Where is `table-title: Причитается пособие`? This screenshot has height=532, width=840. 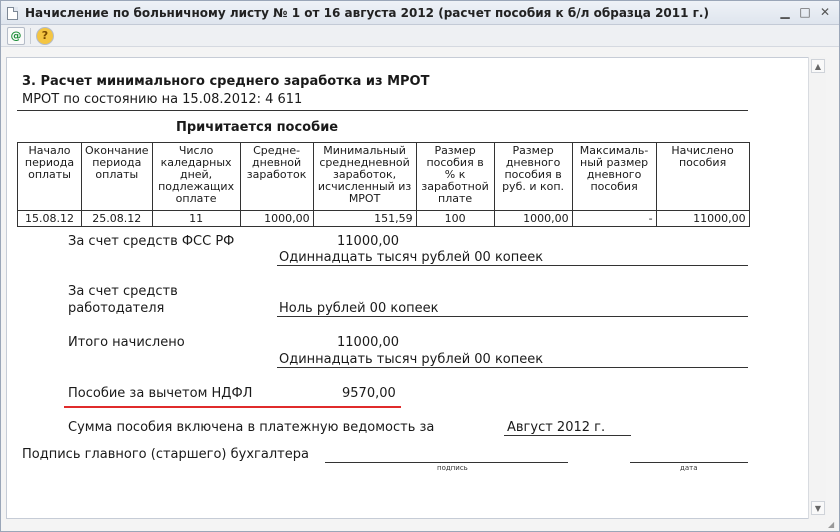 table-title: Причитается пособие is located at coordinates (257, 127).